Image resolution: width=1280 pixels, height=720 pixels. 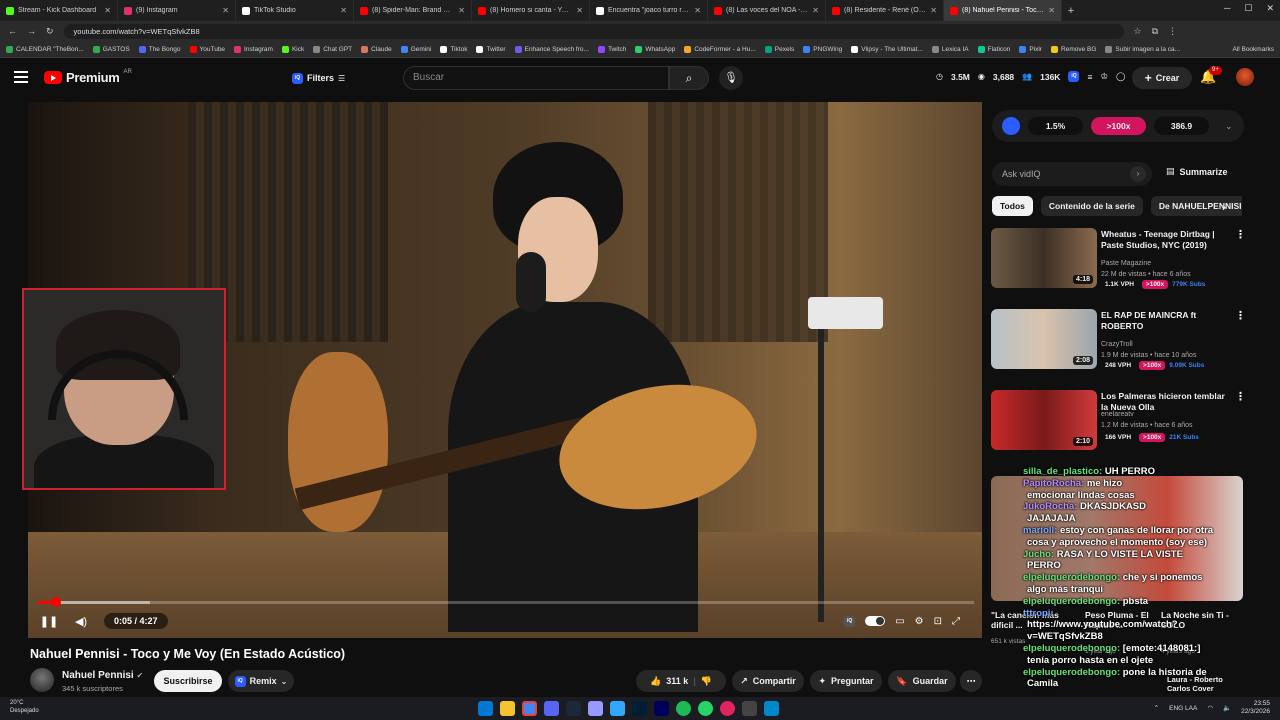 I want to click on voice-search-button: 🎙, so click(x=731, y=78).